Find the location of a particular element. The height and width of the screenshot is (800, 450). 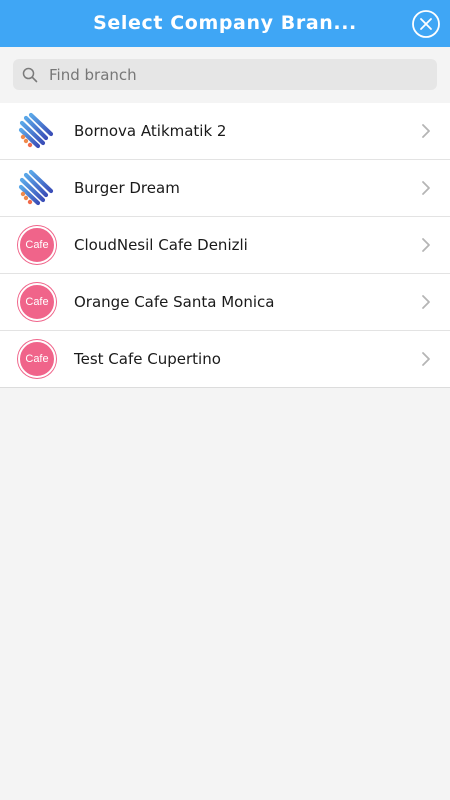

list-item: Cafe Test Cafe Cupertino is located at coordinates (225, 359).